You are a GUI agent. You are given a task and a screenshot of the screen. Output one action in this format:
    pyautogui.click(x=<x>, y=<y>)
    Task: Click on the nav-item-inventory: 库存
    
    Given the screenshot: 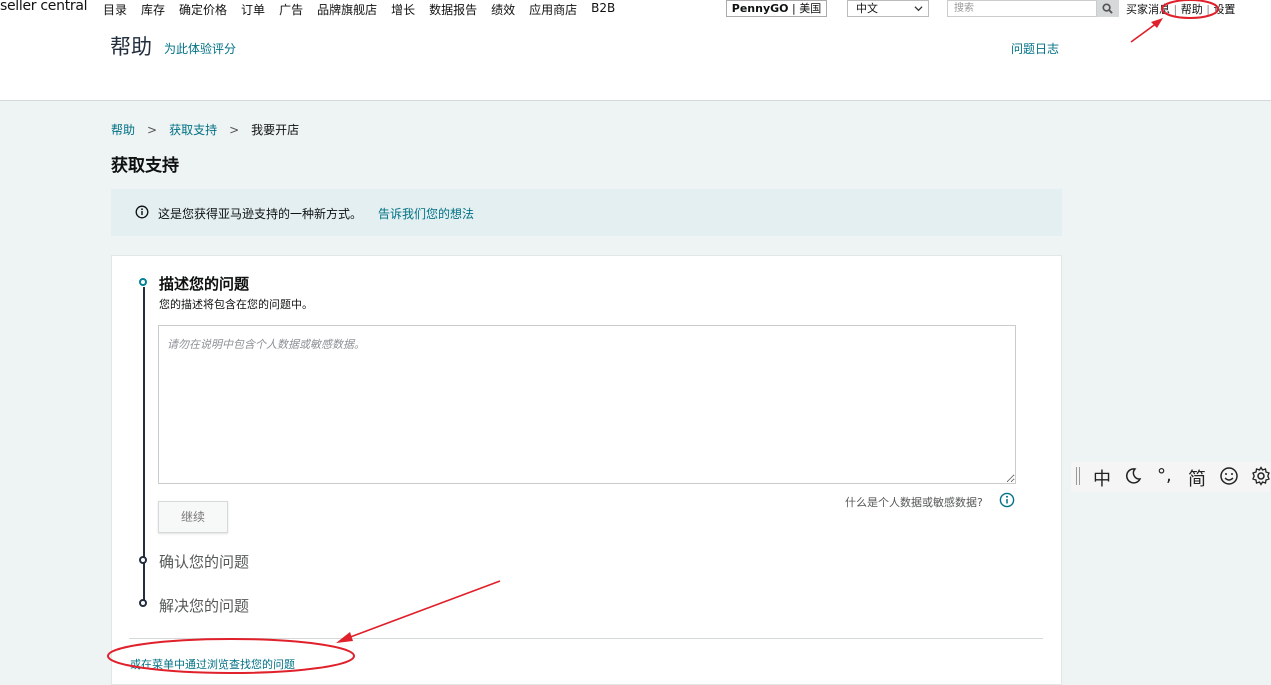 What is the action you would take?
    pyautogui.click(x=153, y=9)
    